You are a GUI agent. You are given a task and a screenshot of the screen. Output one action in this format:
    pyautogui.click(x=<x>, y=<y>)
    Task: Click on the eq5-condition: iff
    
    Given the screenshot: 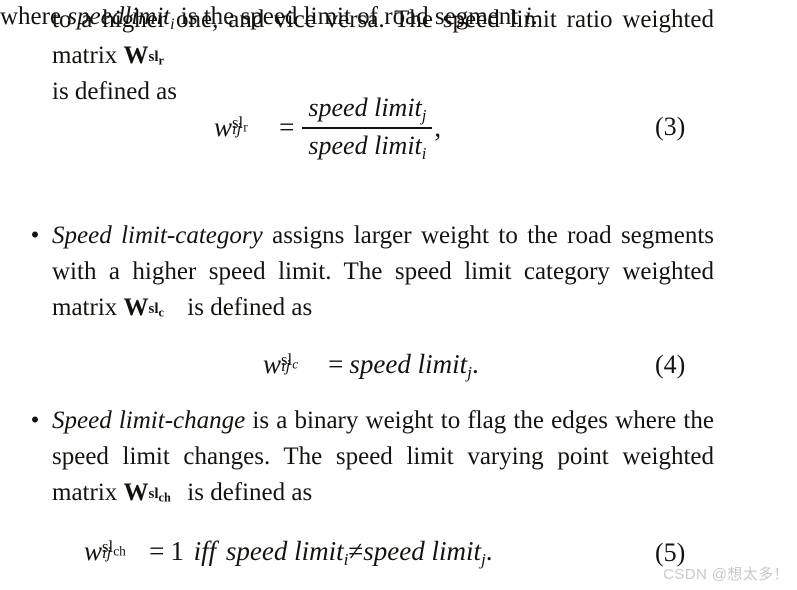 What is the action you would take?
    pyautogui.click(x=205, y=550)
    